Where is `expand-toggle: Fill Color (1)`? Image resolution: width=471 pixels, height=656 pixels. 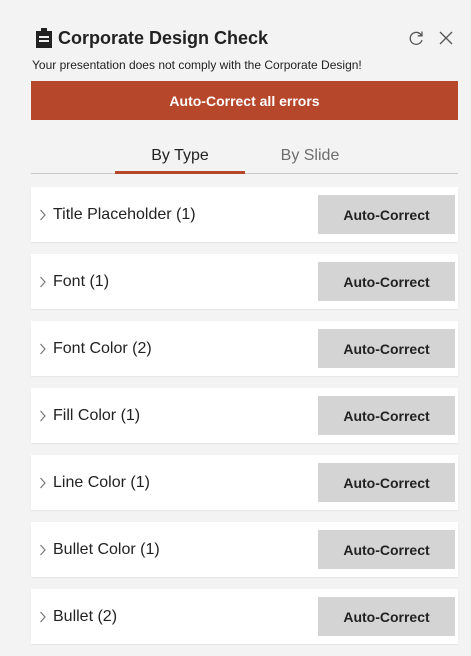
expand-toggle: Fill Color (1) is located at coordinates (171, 415).